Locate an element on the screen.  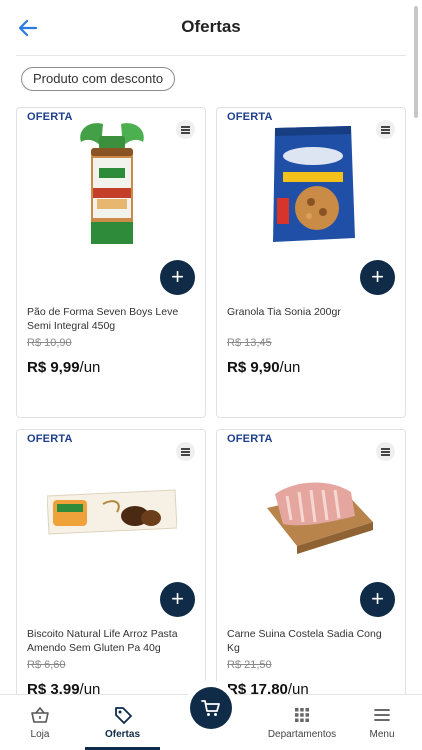
basket-icon is located at coordinates (40, 714).